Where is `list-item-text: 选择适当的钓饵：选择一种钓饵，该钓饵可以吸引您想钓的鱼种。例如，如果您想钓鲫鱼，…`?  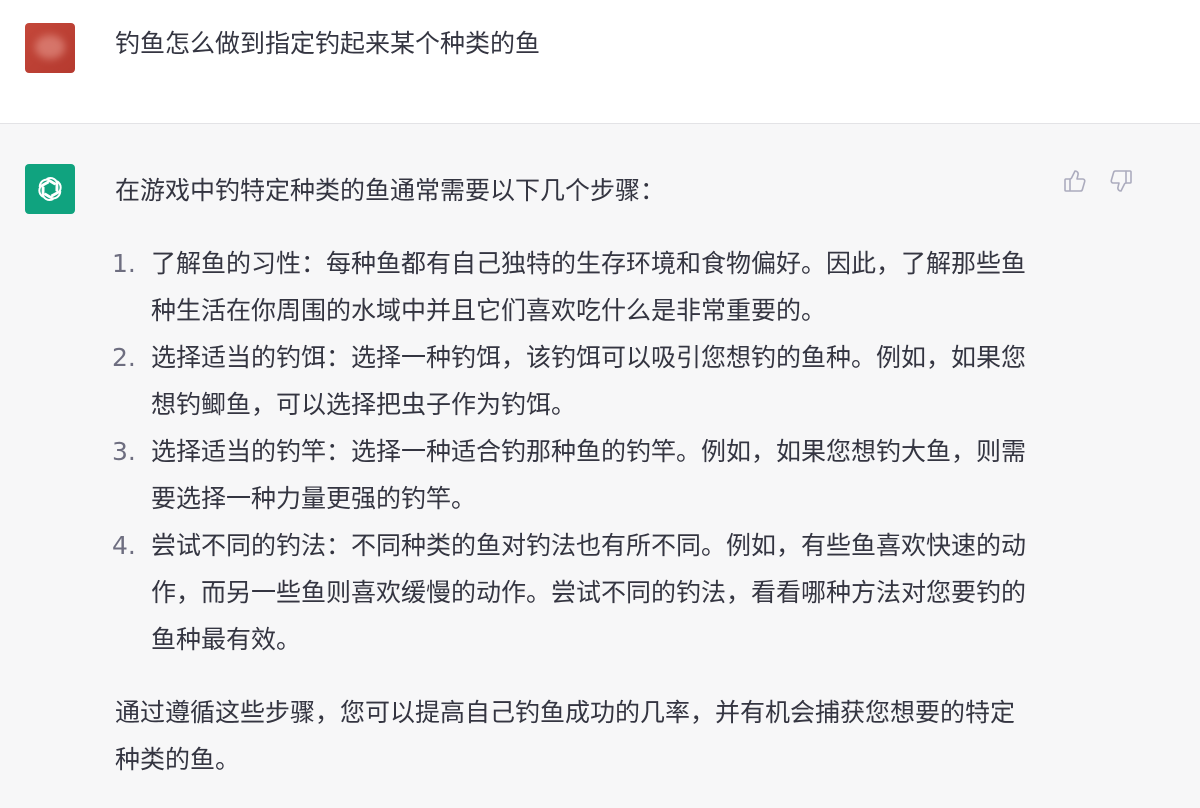 list-item-text: 选择适当的钓饵：选择一种钓饵，该钓饵可以吸引您想钓的鱼种。例如，如果您想钓鲫鱼，… is located at coordinates (589, 381).